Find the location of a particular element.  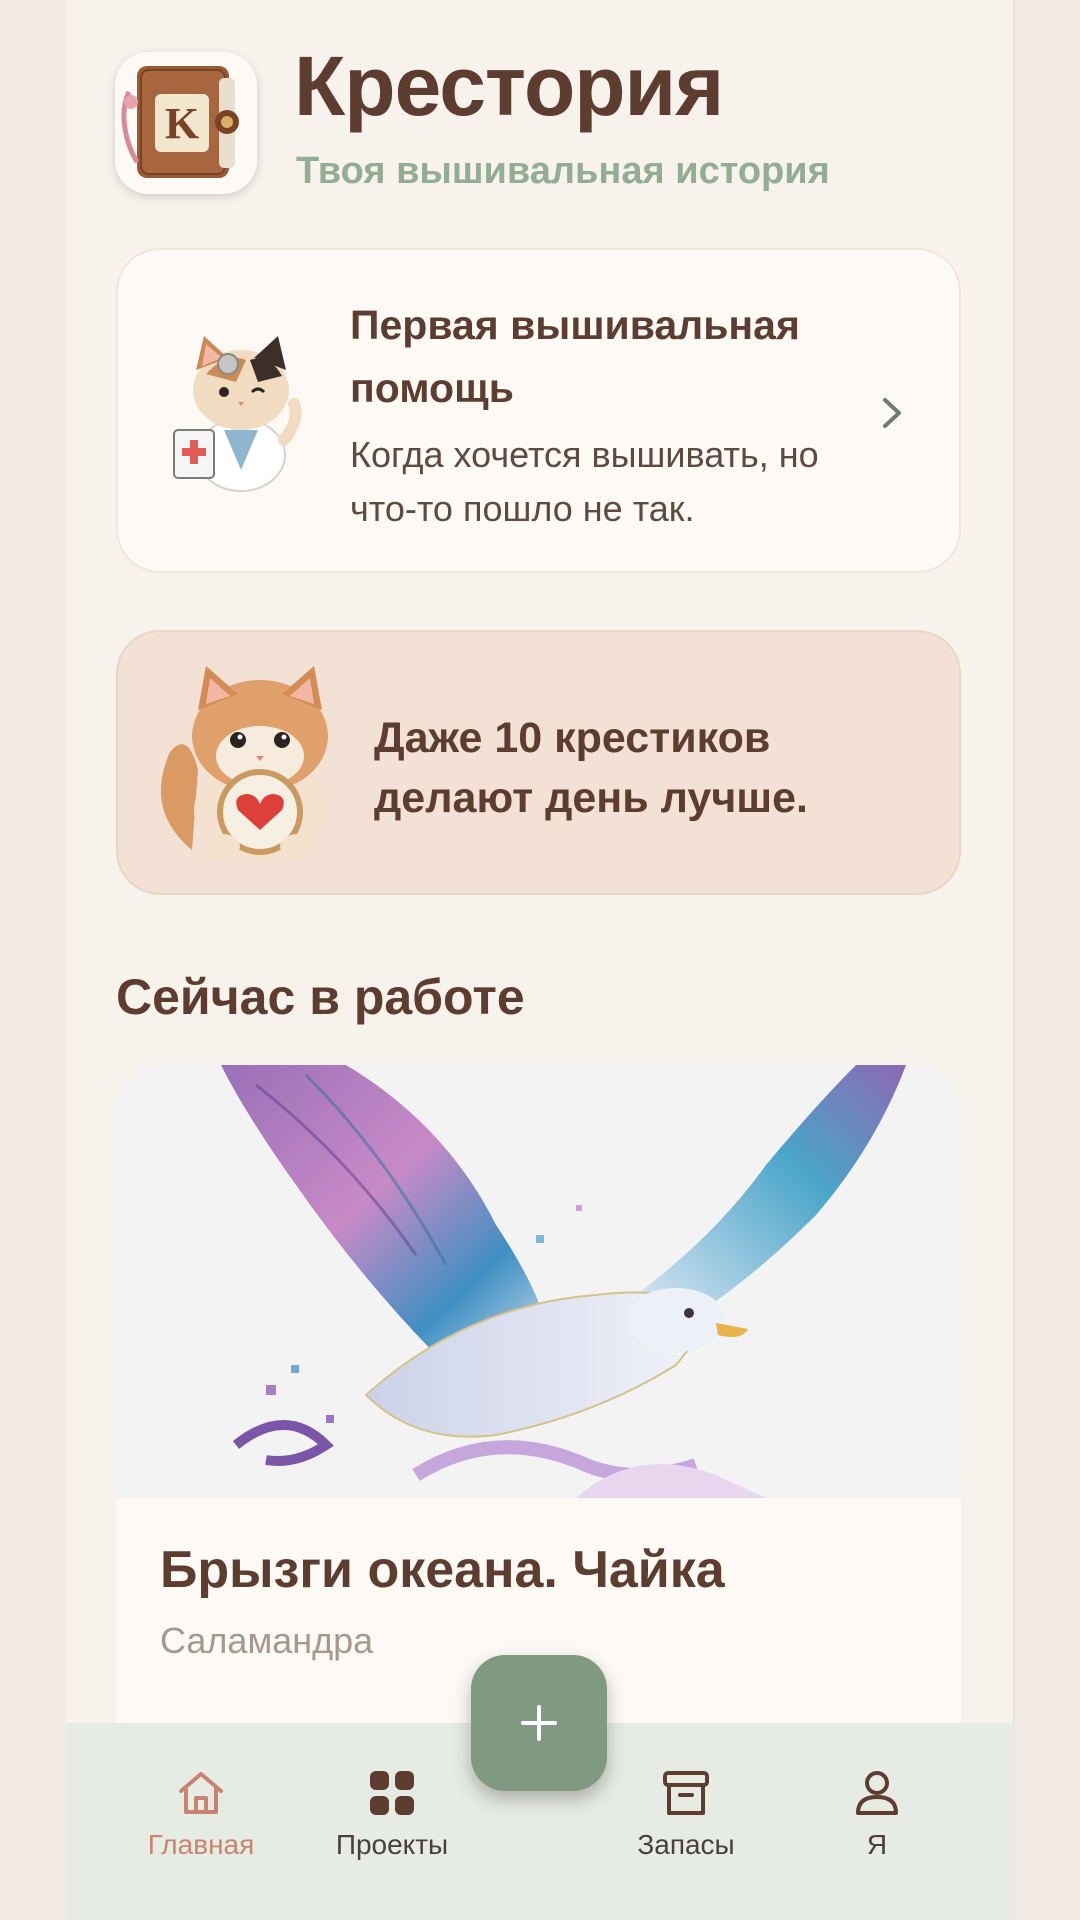

motivation-text: Даже 10 крестиков делают день лучше. is located at coordinates (591, 768).